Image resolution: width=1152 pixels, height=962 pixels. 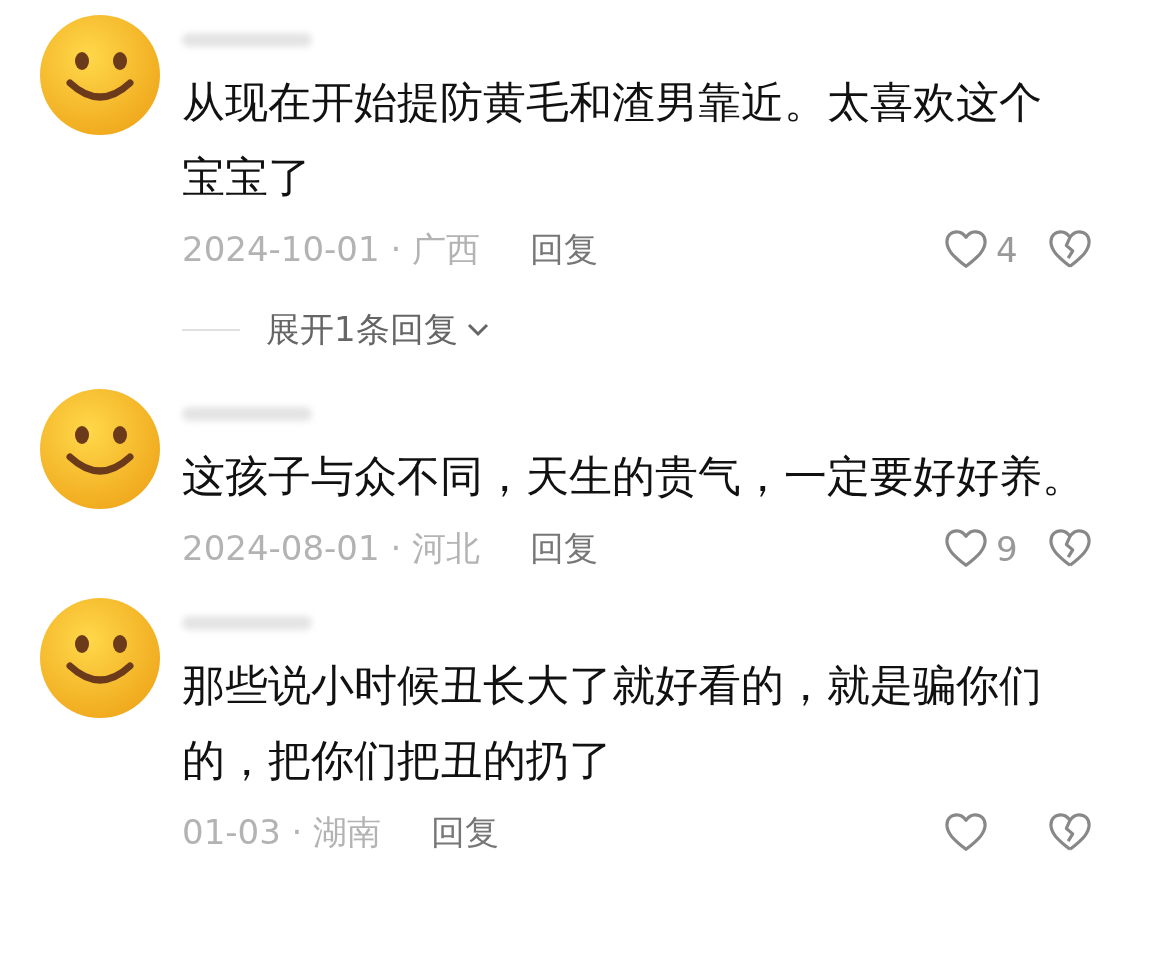 I want to click on comment-text: 这孩子与众不同，天生的贵气，一定要好好养。, so click(x=634, y=476).